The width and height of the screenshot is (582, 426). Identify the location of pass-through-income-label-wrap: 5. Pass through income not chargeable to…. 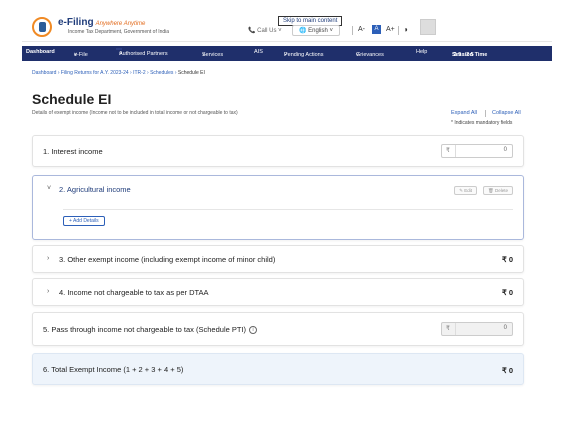
(150, 330).